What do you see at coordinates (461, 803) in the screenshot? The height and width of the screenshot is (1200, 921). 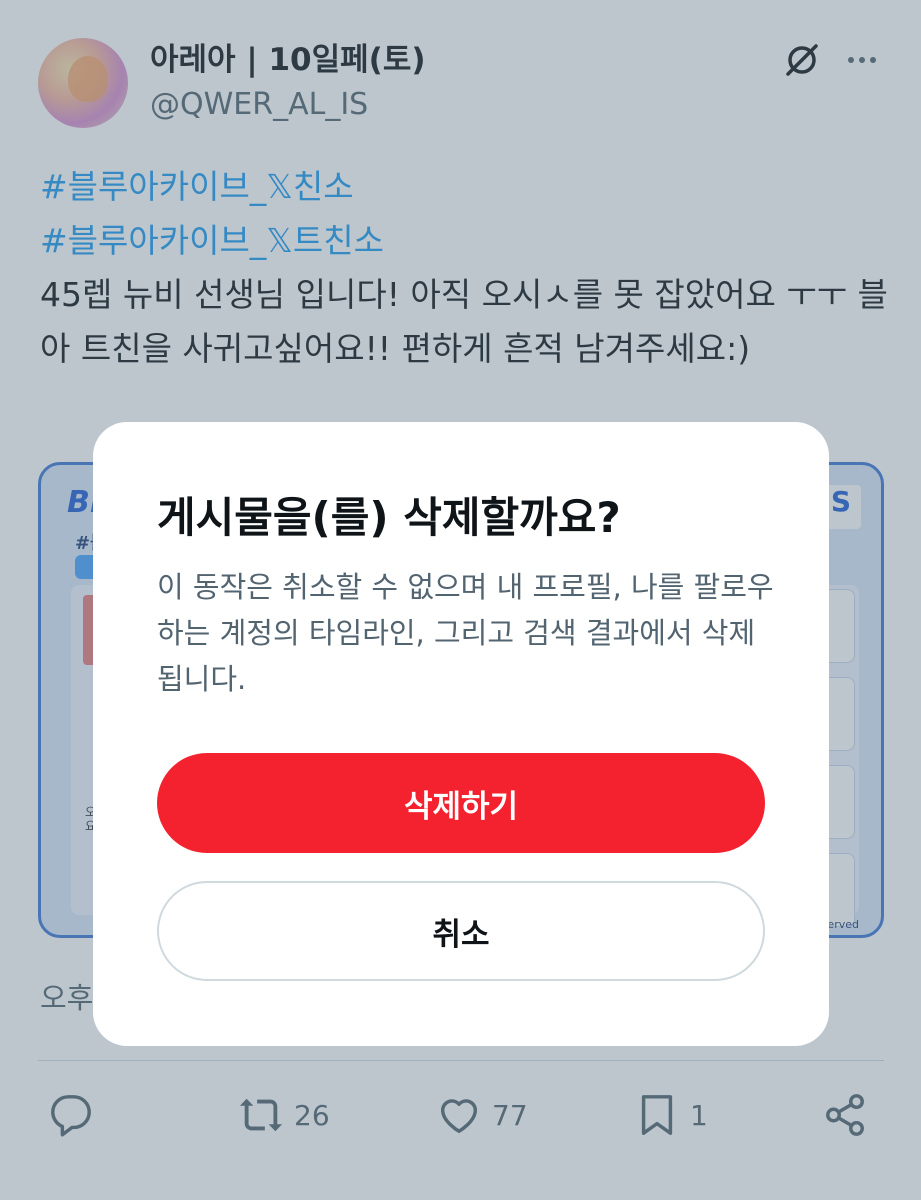 I see `delete-button: 삭제하기` at bounding box center [461, 803].